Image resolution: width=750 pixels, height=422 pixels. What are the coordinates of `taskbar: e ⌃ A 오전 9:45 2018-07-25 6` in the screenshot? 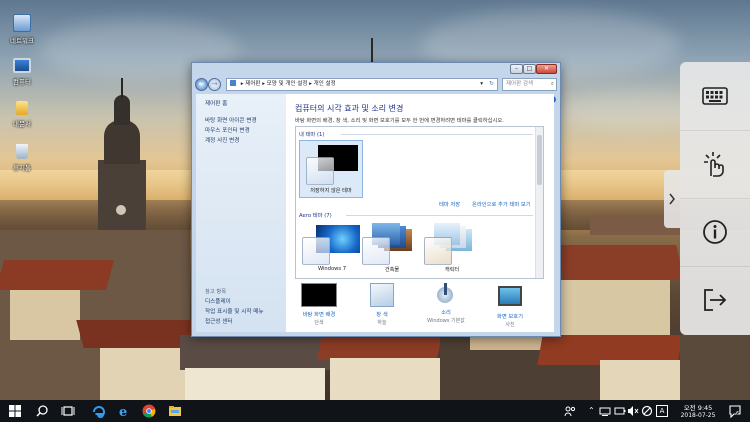 It's located at (375, 411).